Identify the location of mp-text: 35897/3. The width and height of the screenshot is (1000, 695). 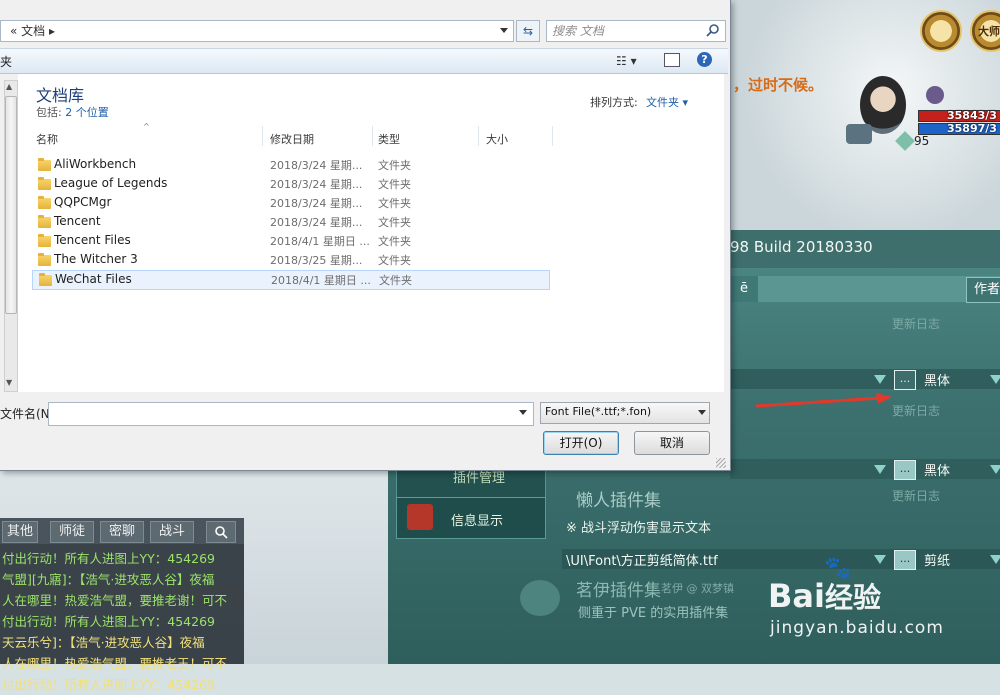
(972, 128).